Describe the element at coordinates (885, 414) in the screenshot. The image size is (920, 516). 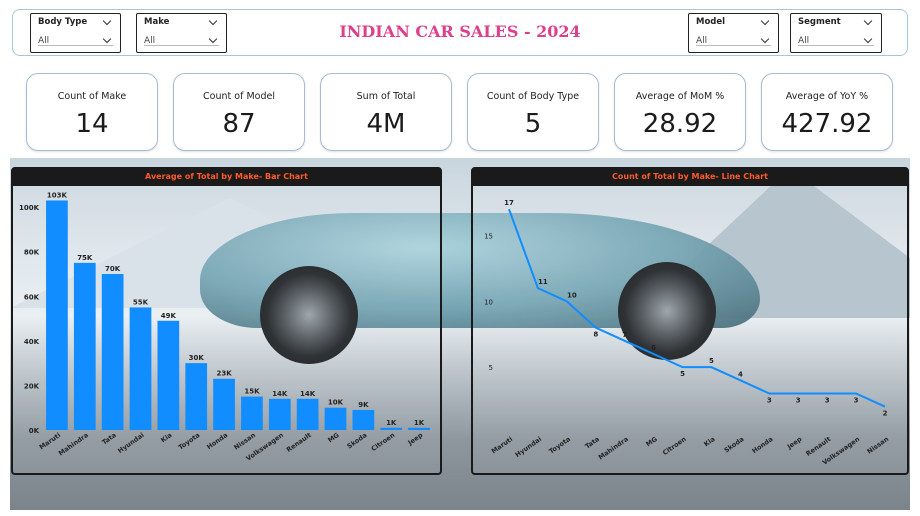
I see `line-data-label: 2` at that location.